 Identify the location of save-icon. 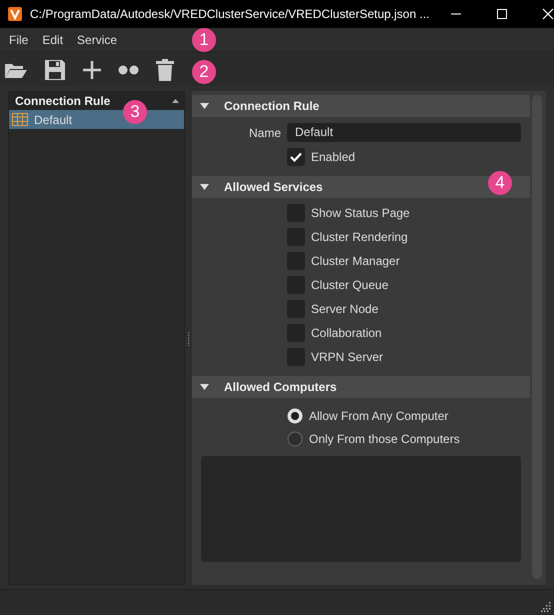
(55, 69).